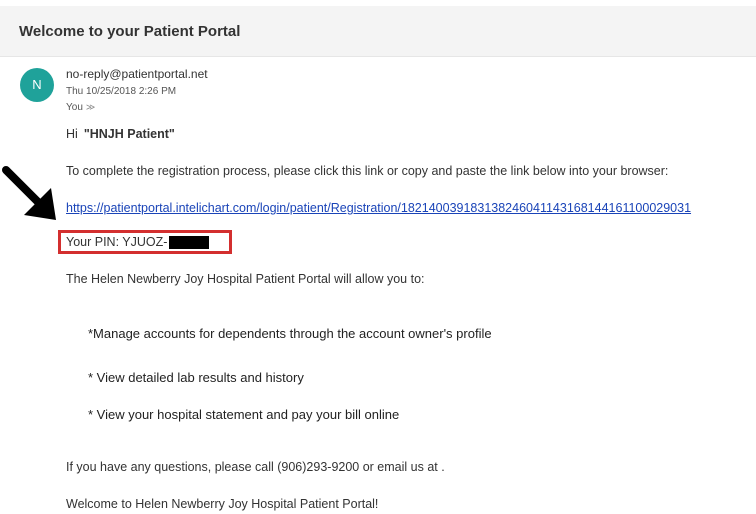 The height and width of the screenshot is (514, 756). Describe the element at coordinates (189, 242) in the screenshot. I see `redaction-bar` at that location.